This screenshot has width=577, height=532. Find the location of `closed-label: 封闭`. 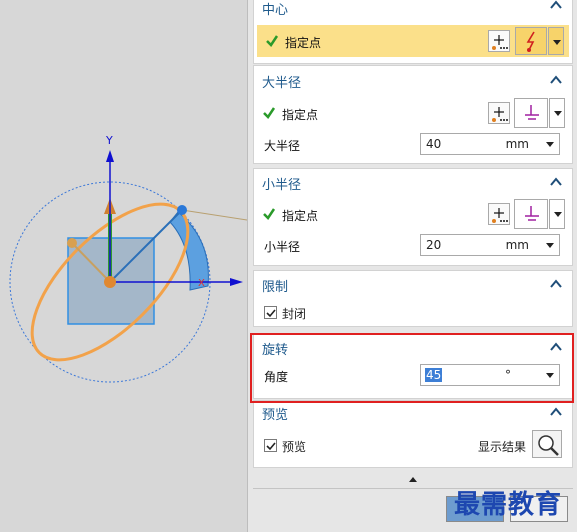

closed-label: 封闭 is located at coordinates (294, 314).